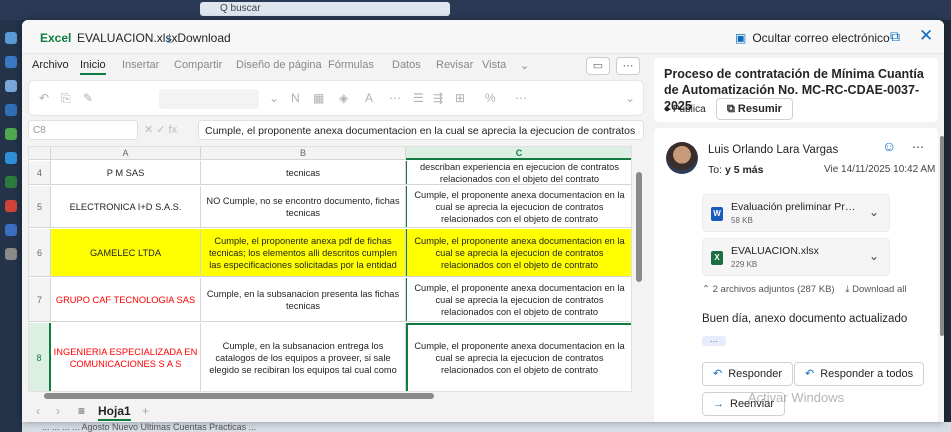 This screenshot has height=432, width=951. I want to click on popout-icon: ⧉, so click(895, 36).